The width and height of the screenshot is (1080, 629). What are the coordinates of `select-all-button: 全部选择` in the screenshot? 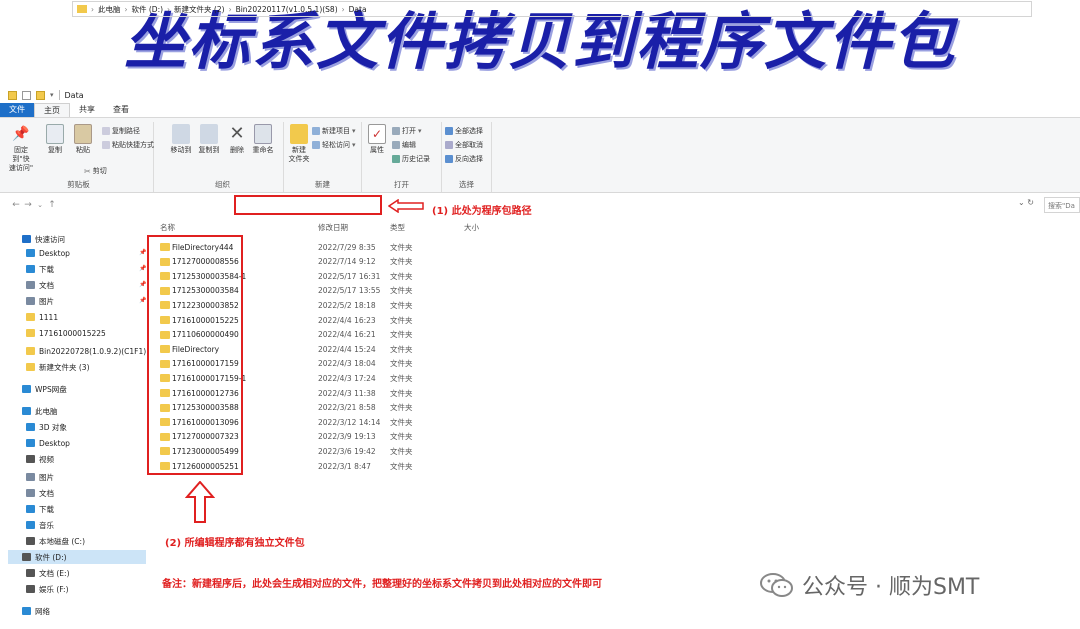 It's located at (464, 131).